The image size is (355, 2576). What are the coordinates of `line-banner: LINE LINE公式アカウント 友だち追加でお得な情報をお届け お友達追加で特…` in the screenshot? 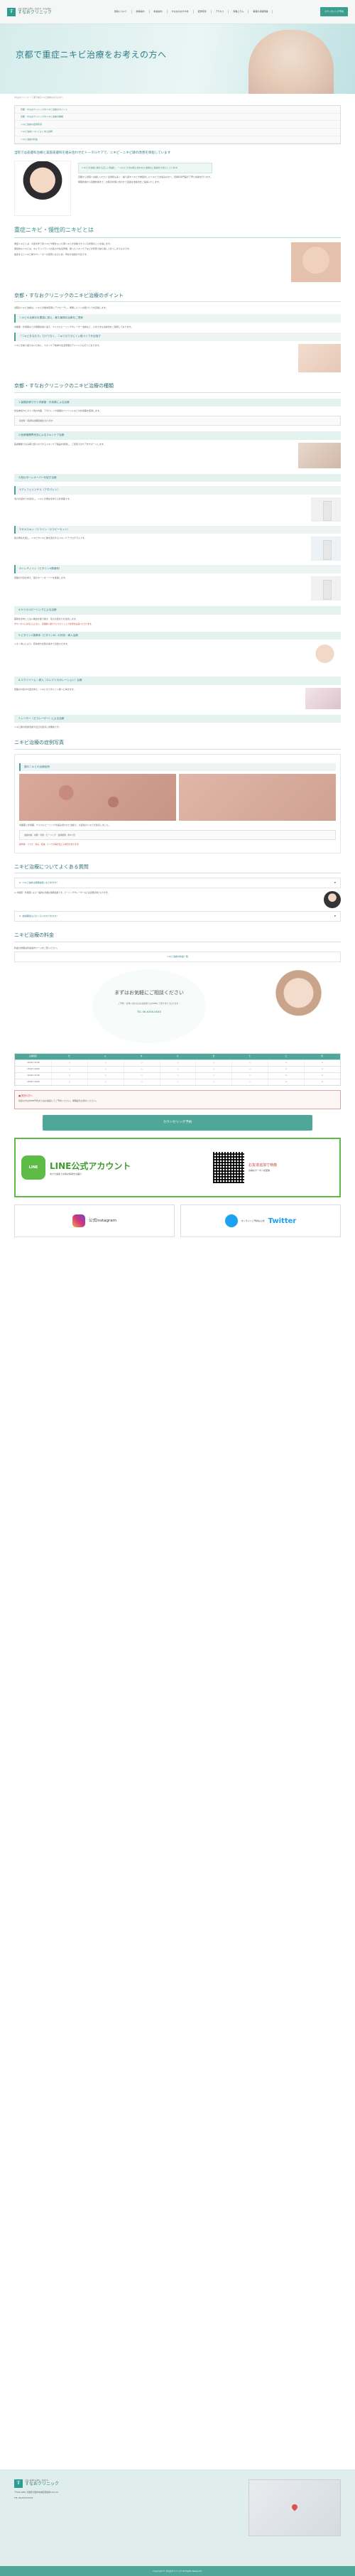 It's located at (177, 1168).